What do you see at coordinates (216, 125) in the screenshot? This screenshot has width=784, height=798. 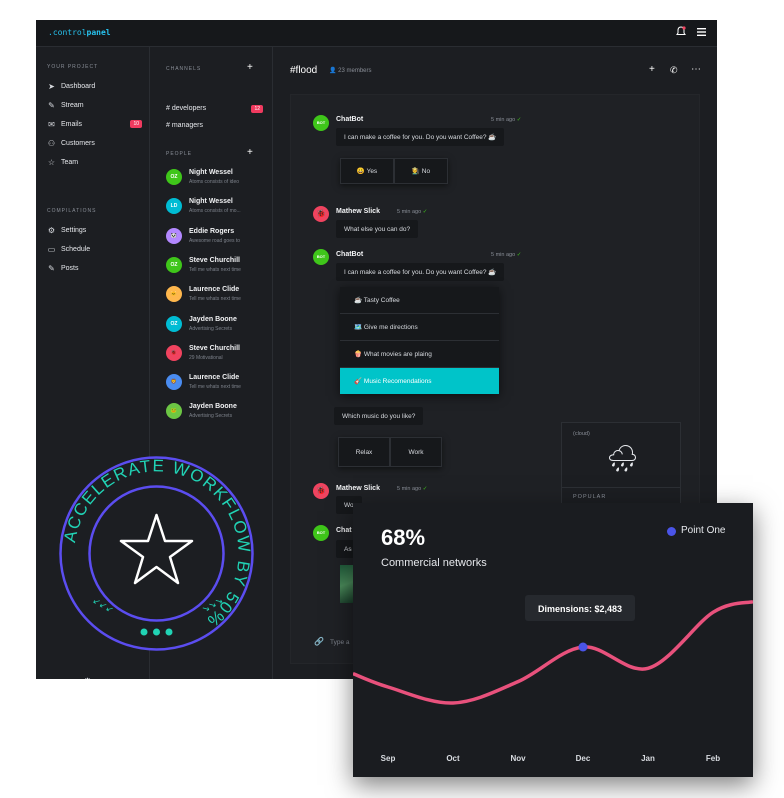 I see `channel-item-managers: # managers` at bounding box center [216, 125].